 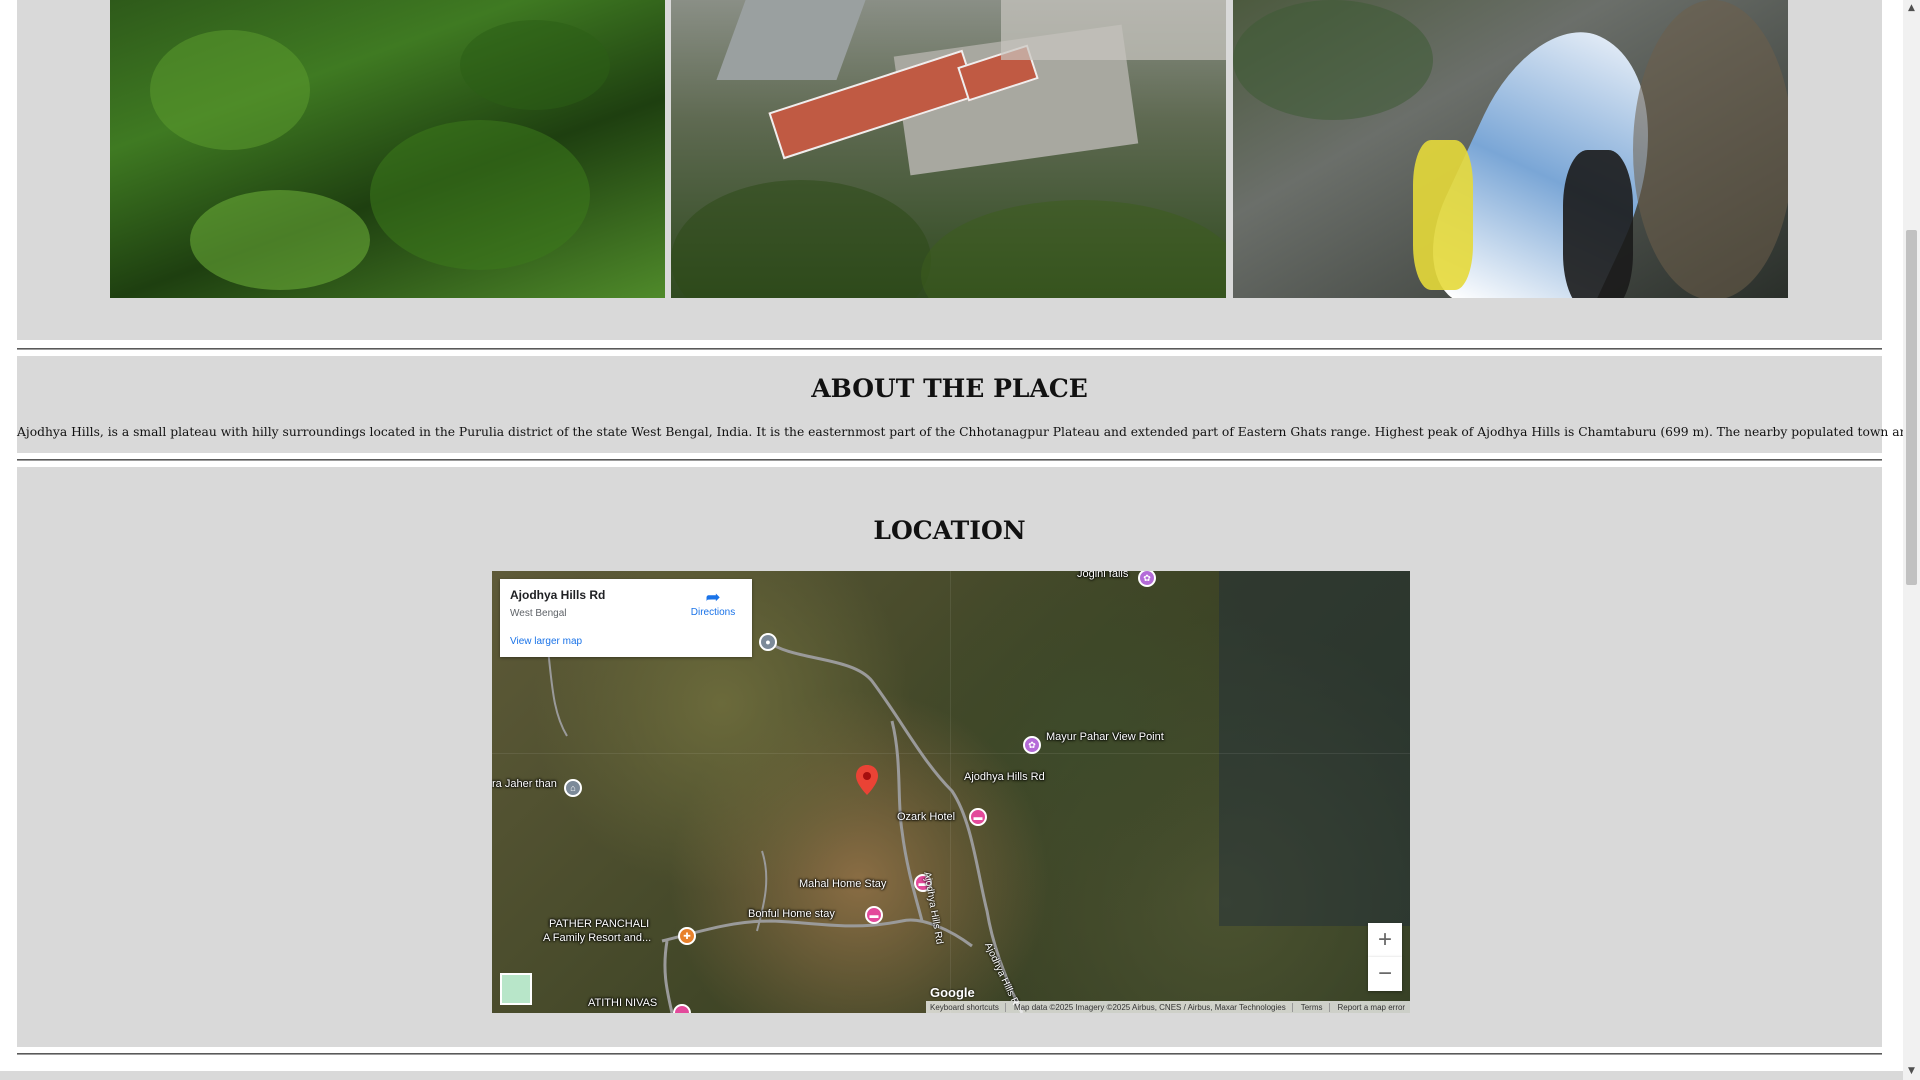 I want to click on green-hills-photo, so click(x=387, y=149).